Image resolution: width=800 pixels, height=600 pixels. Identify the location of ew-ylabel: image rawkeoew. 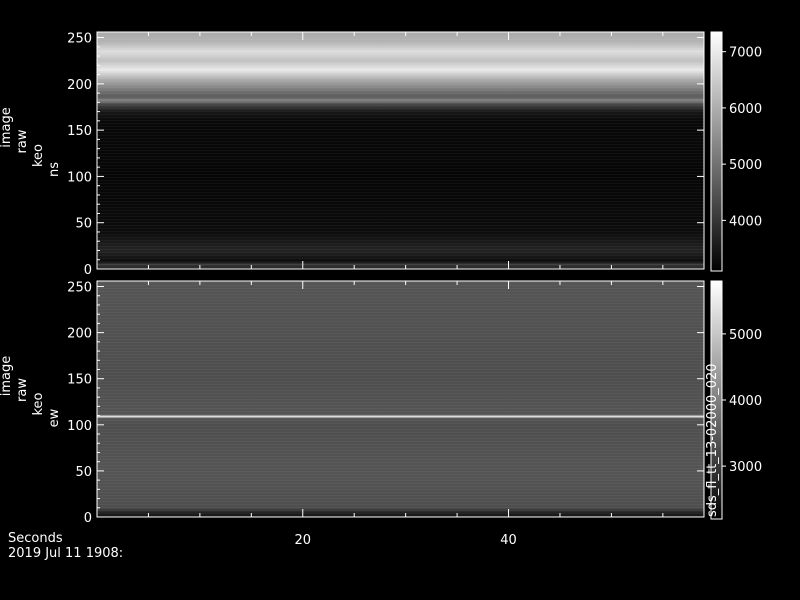
(31, 392).